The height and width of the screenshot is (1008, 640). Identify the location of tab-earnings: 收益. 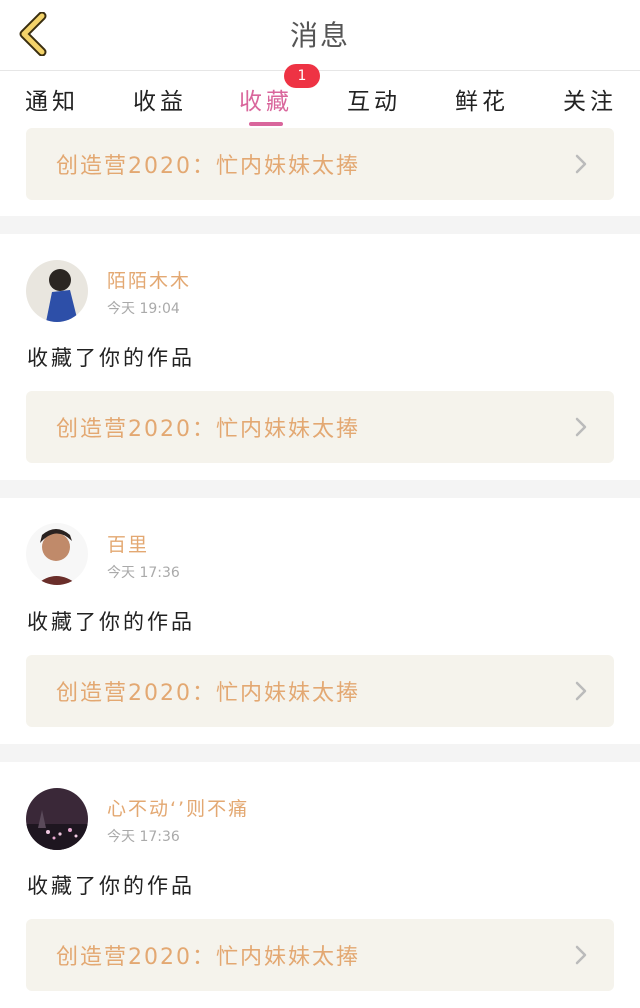
(160, 107).